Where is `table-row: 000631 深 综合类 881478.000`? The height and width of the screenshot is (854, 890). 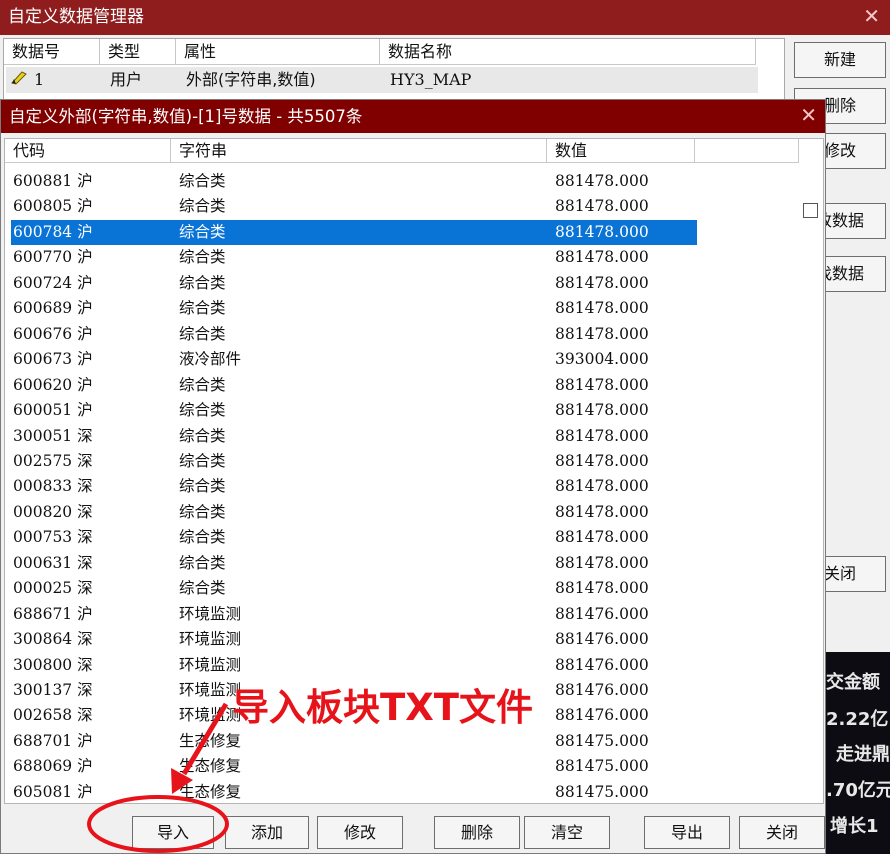 table-row: 000631 深 综合类 881478.000 is located at coordinates (354, 563).